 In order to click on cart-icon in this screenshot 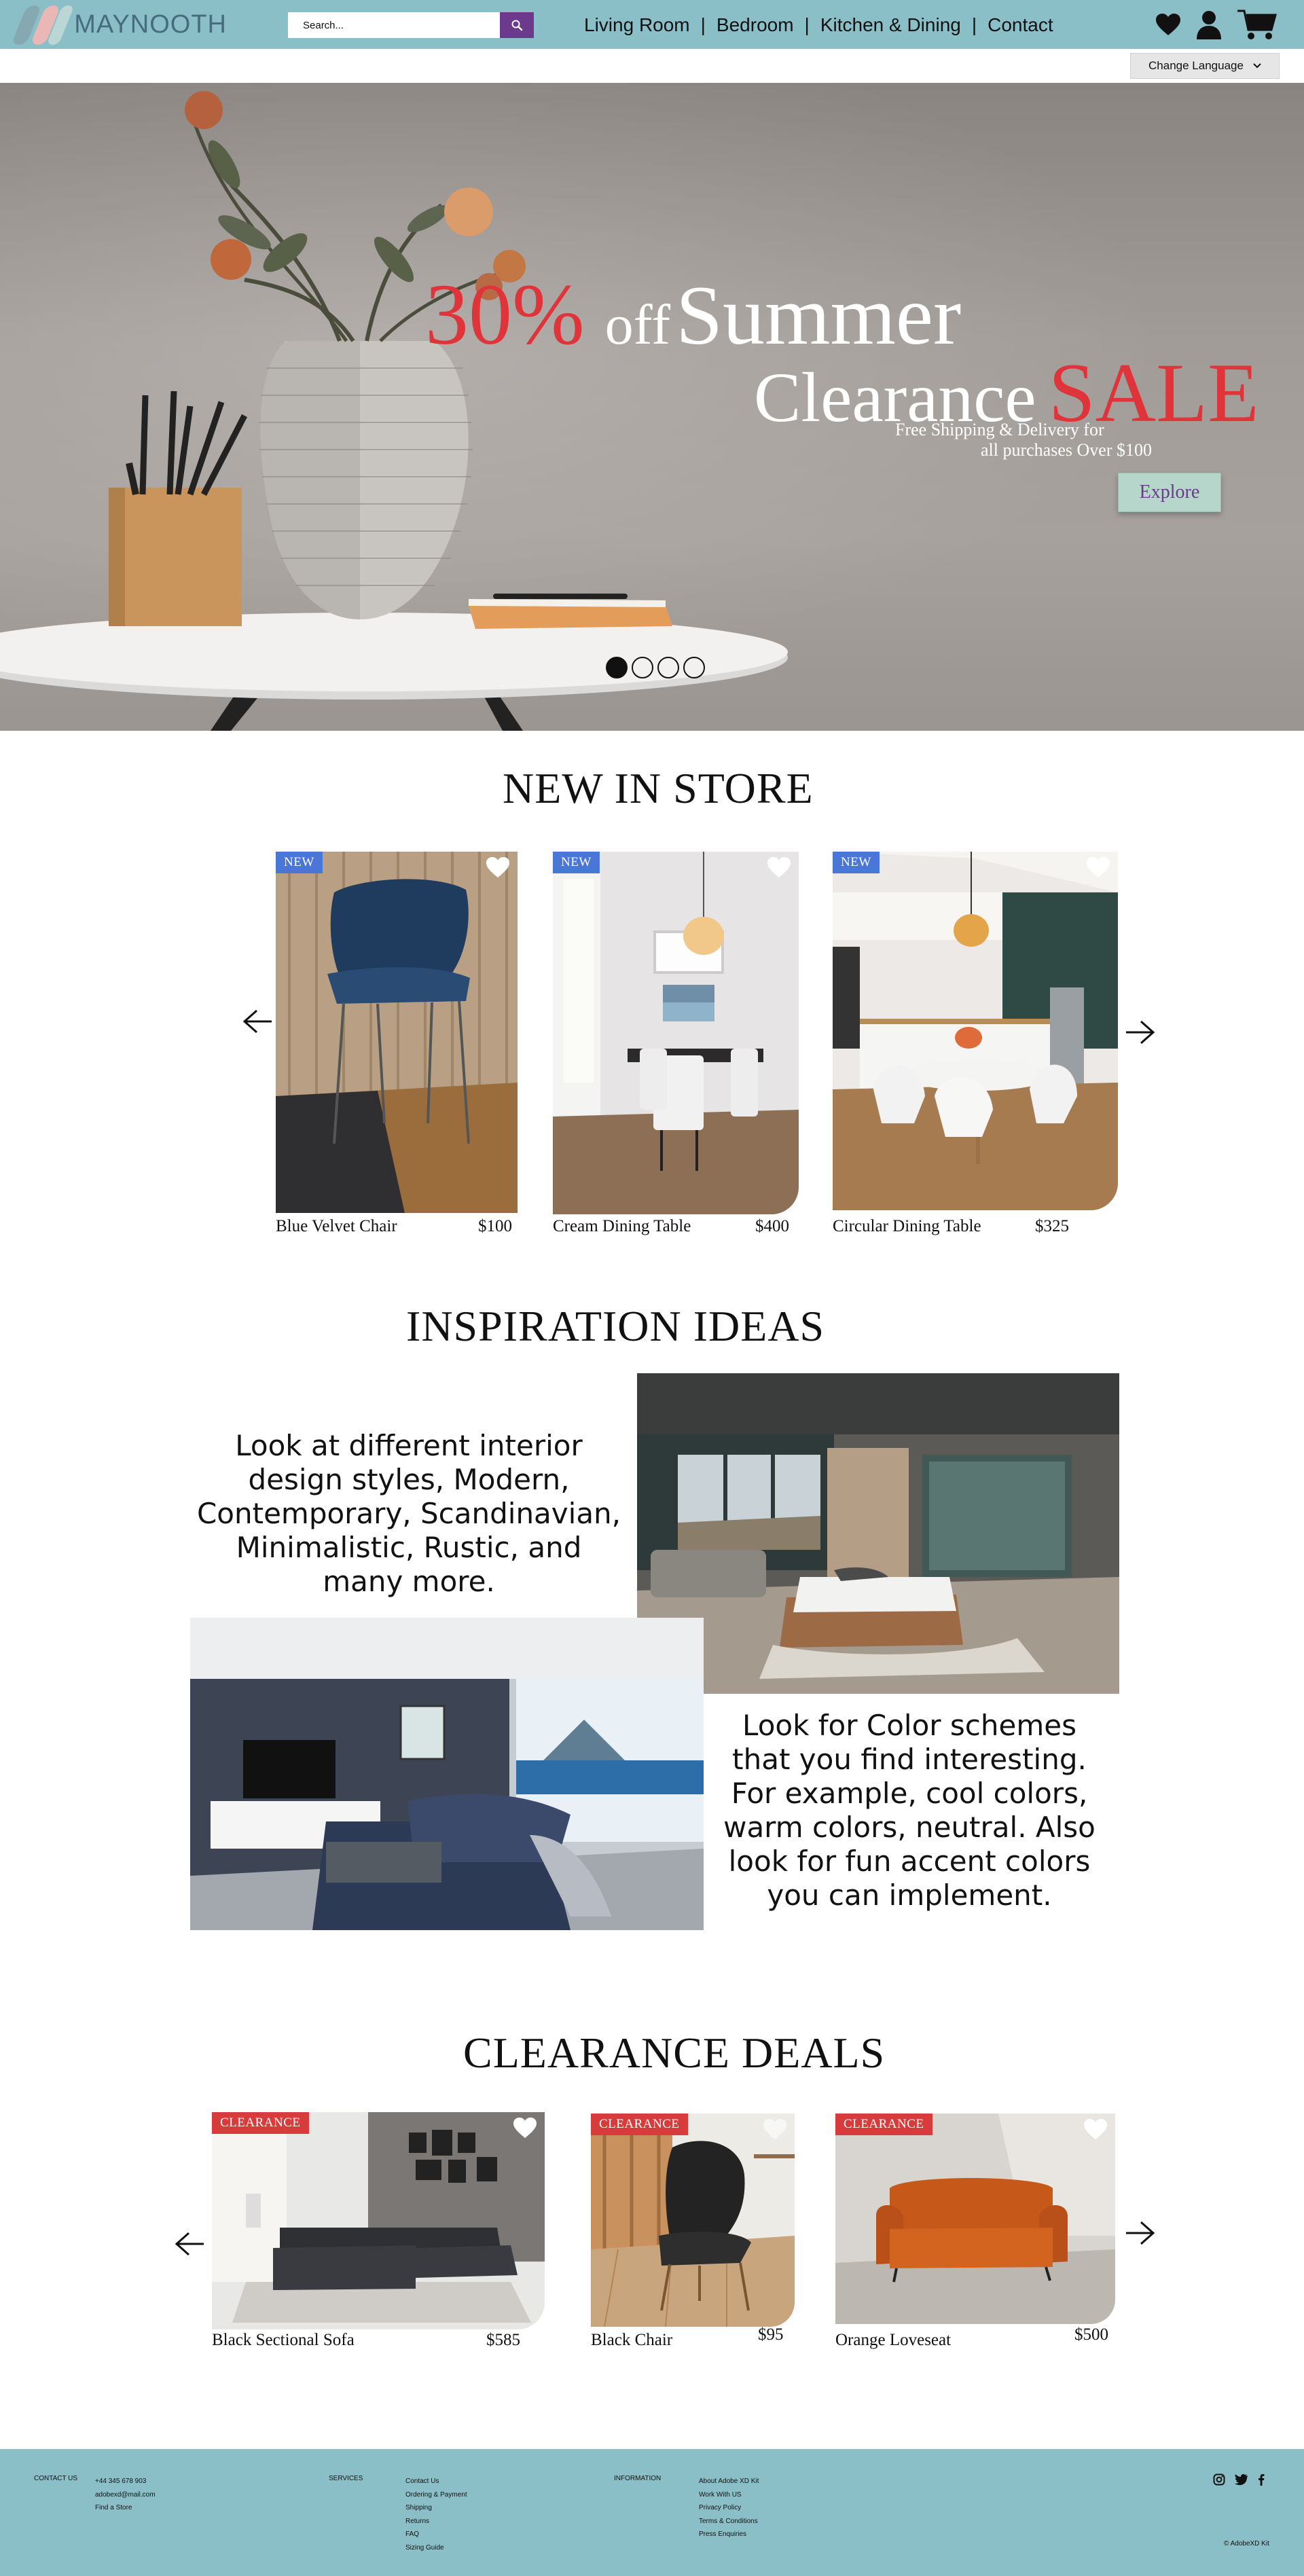, I will do `click(1256, 24)`.